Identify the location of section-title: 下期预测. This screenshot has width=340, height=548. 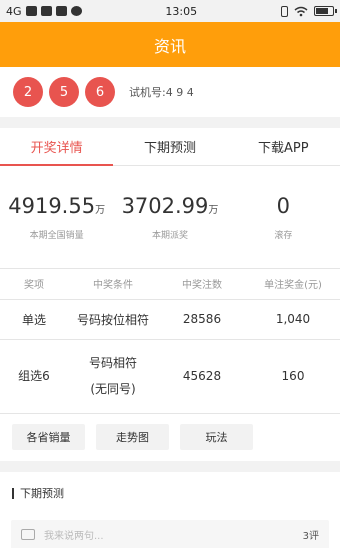
(170, 493).